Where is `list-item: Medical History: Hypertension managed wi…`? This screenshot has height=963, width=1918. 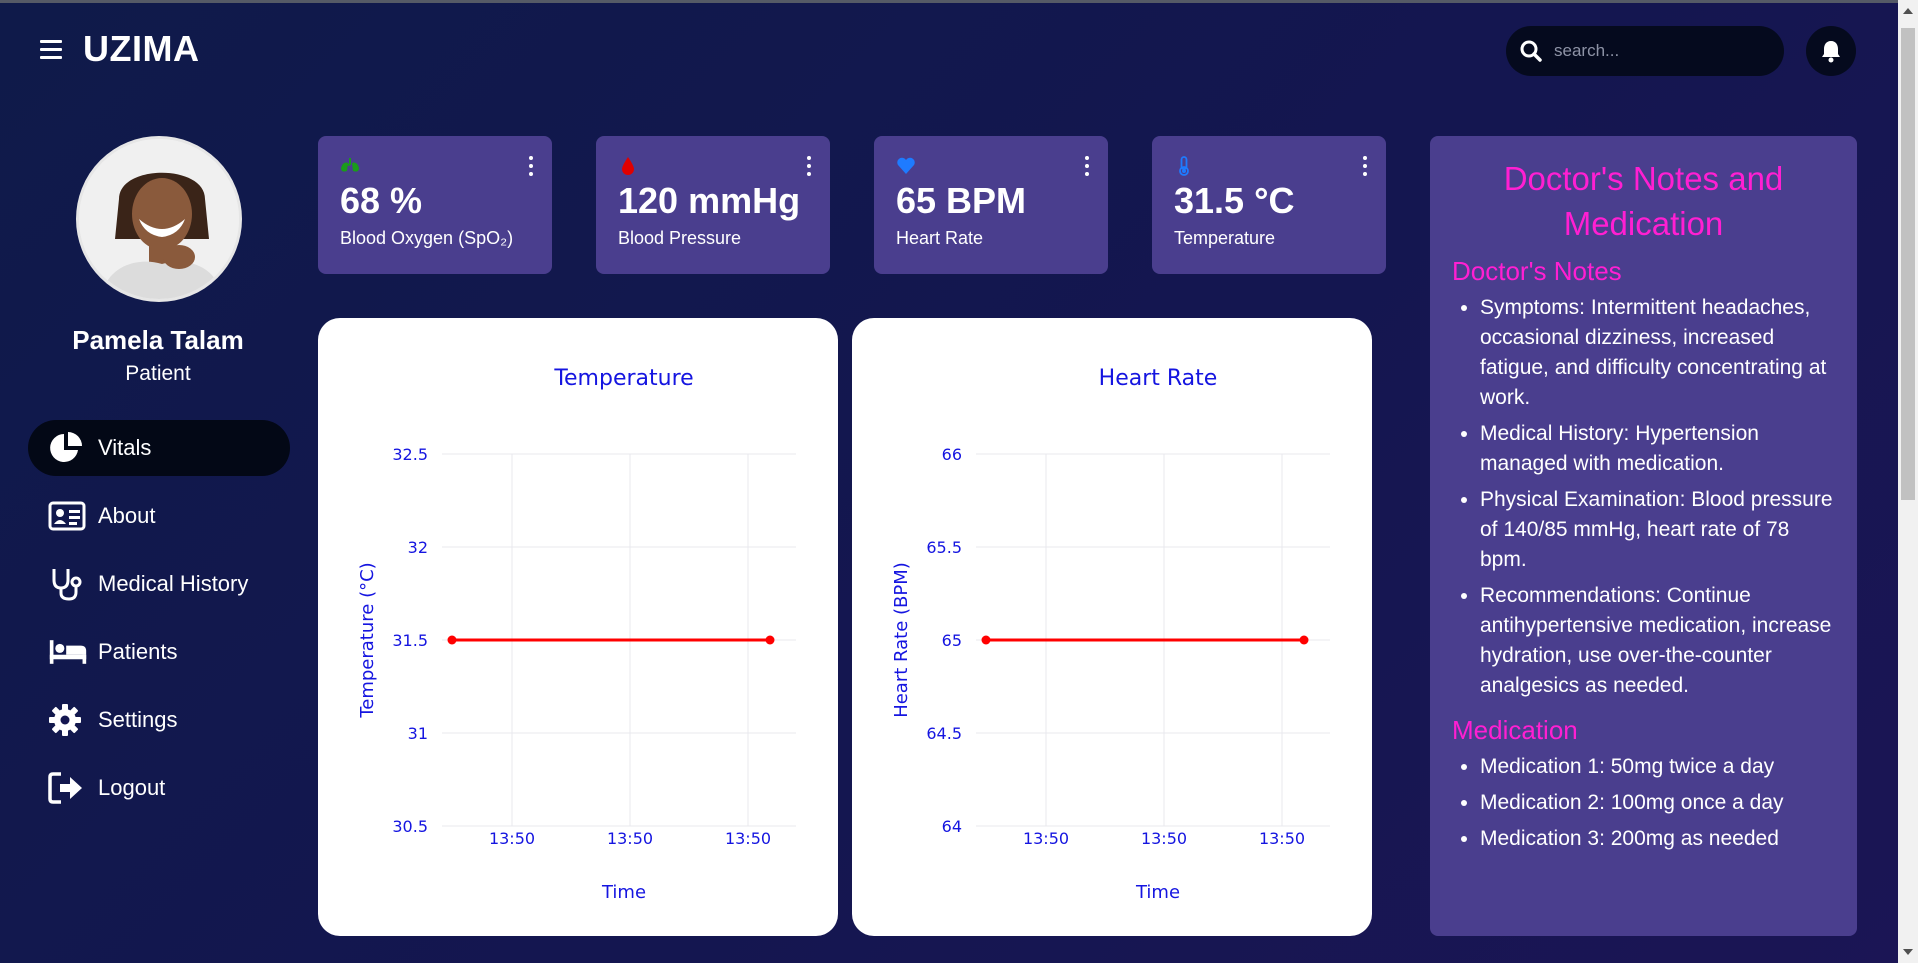 list-item: Medical History: Hypertension managed wi… is located at coordinates (1657, 449).